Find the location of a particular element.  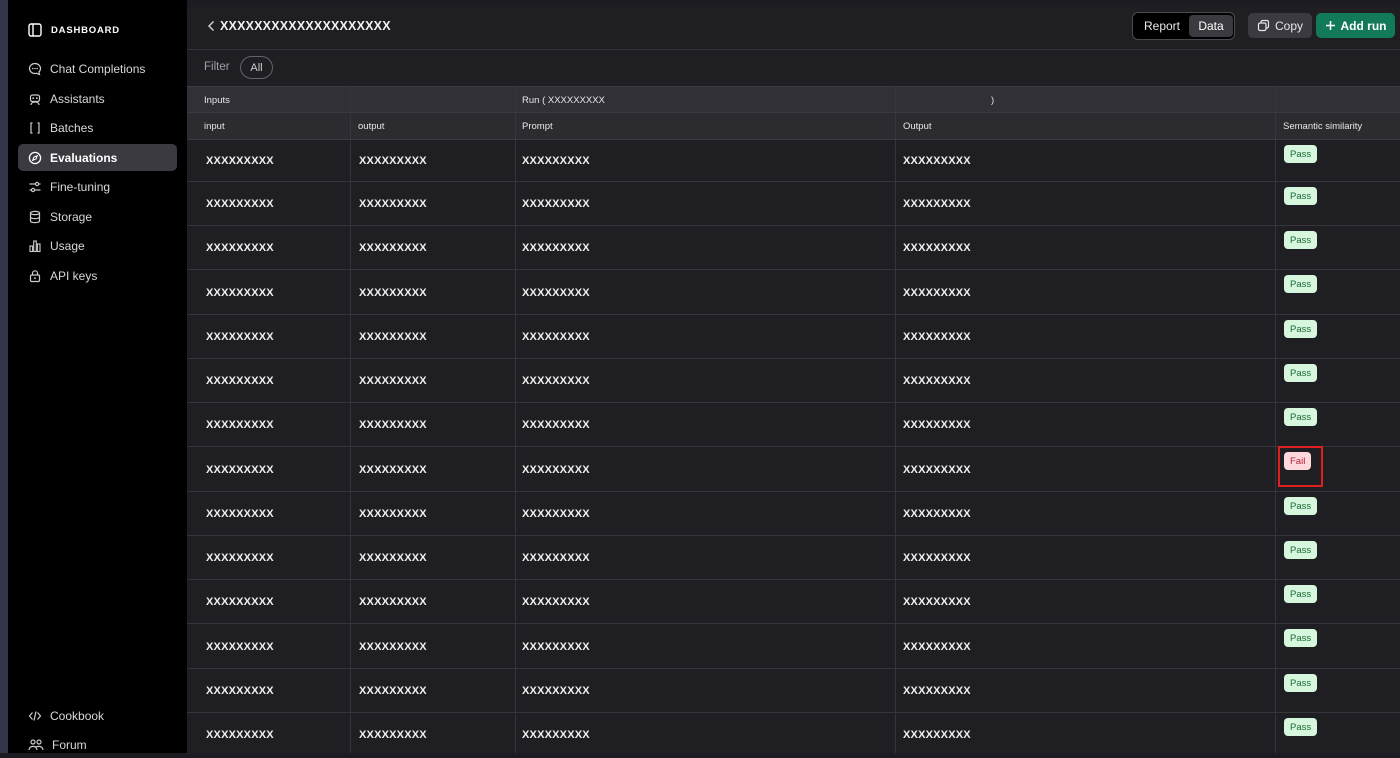

add-run-label: Add run is located at coordinates (1363, 25).